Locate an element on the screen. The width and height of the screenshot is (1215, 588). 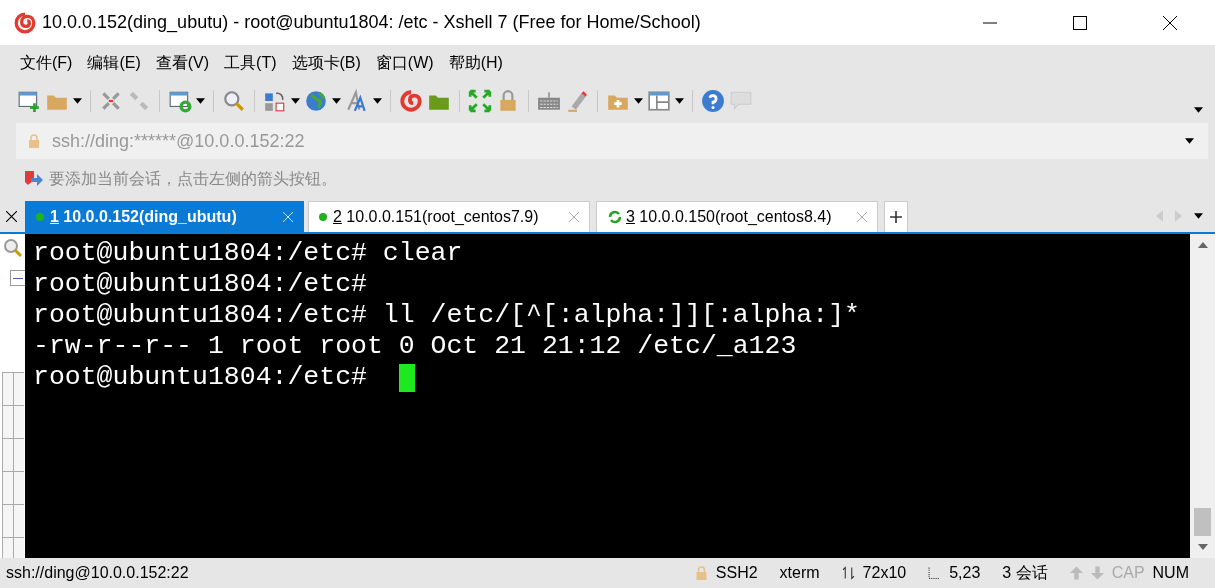
app-logo-icon is located at coordinates (25, 22).